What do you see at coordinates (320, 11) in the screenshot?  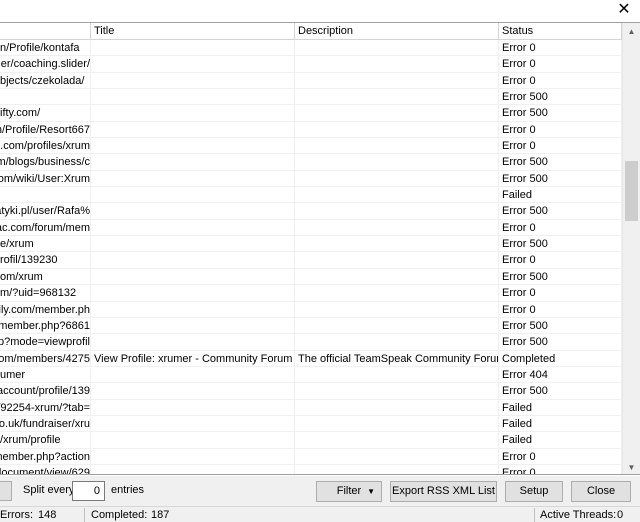 I see `window-titlebar: ✕` at bounding box center [320, 11].